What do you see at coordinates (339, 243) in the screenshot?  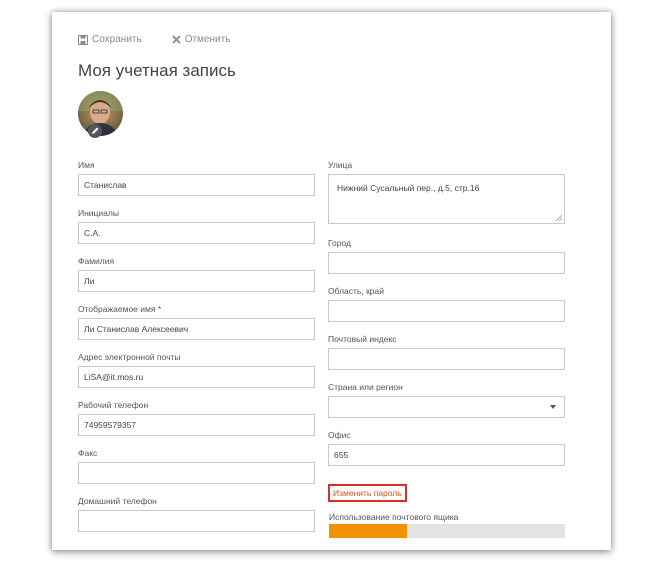 I see `field-label: Город` at bounding box center [339, 243].